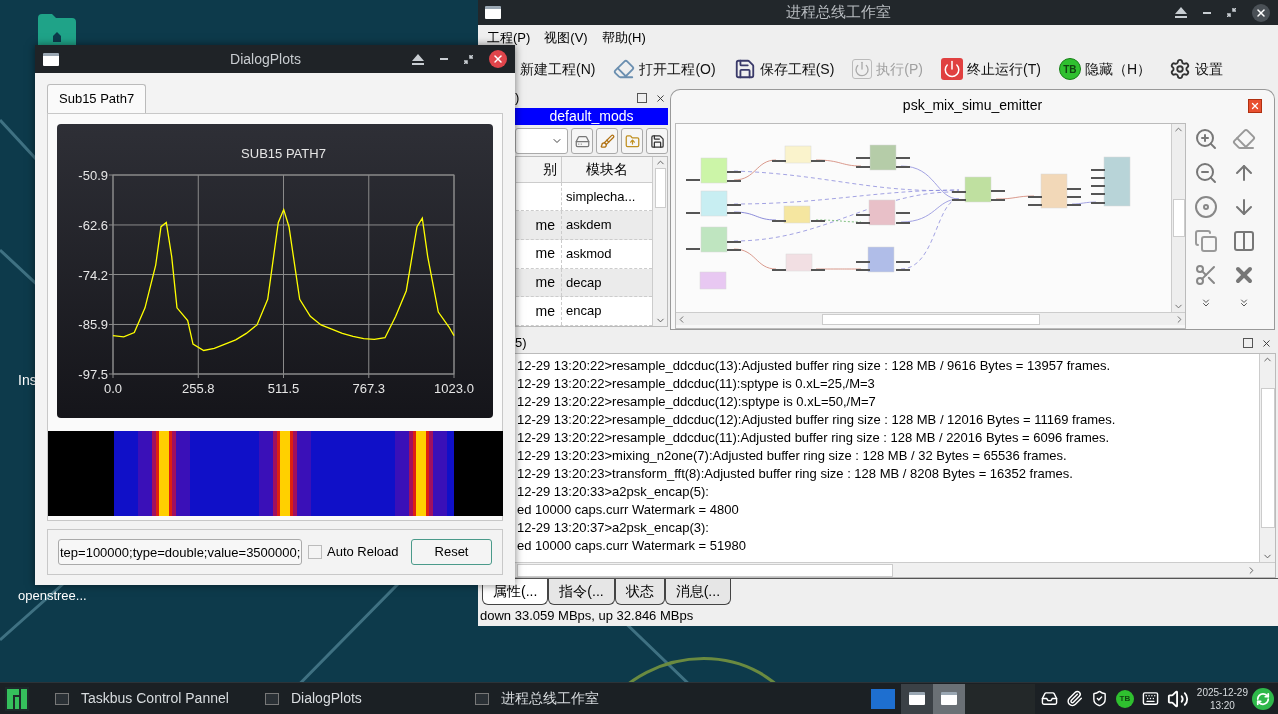 This screenshot has width=1278, height=714. I want to click on column-header: 别, so click(539, 169).